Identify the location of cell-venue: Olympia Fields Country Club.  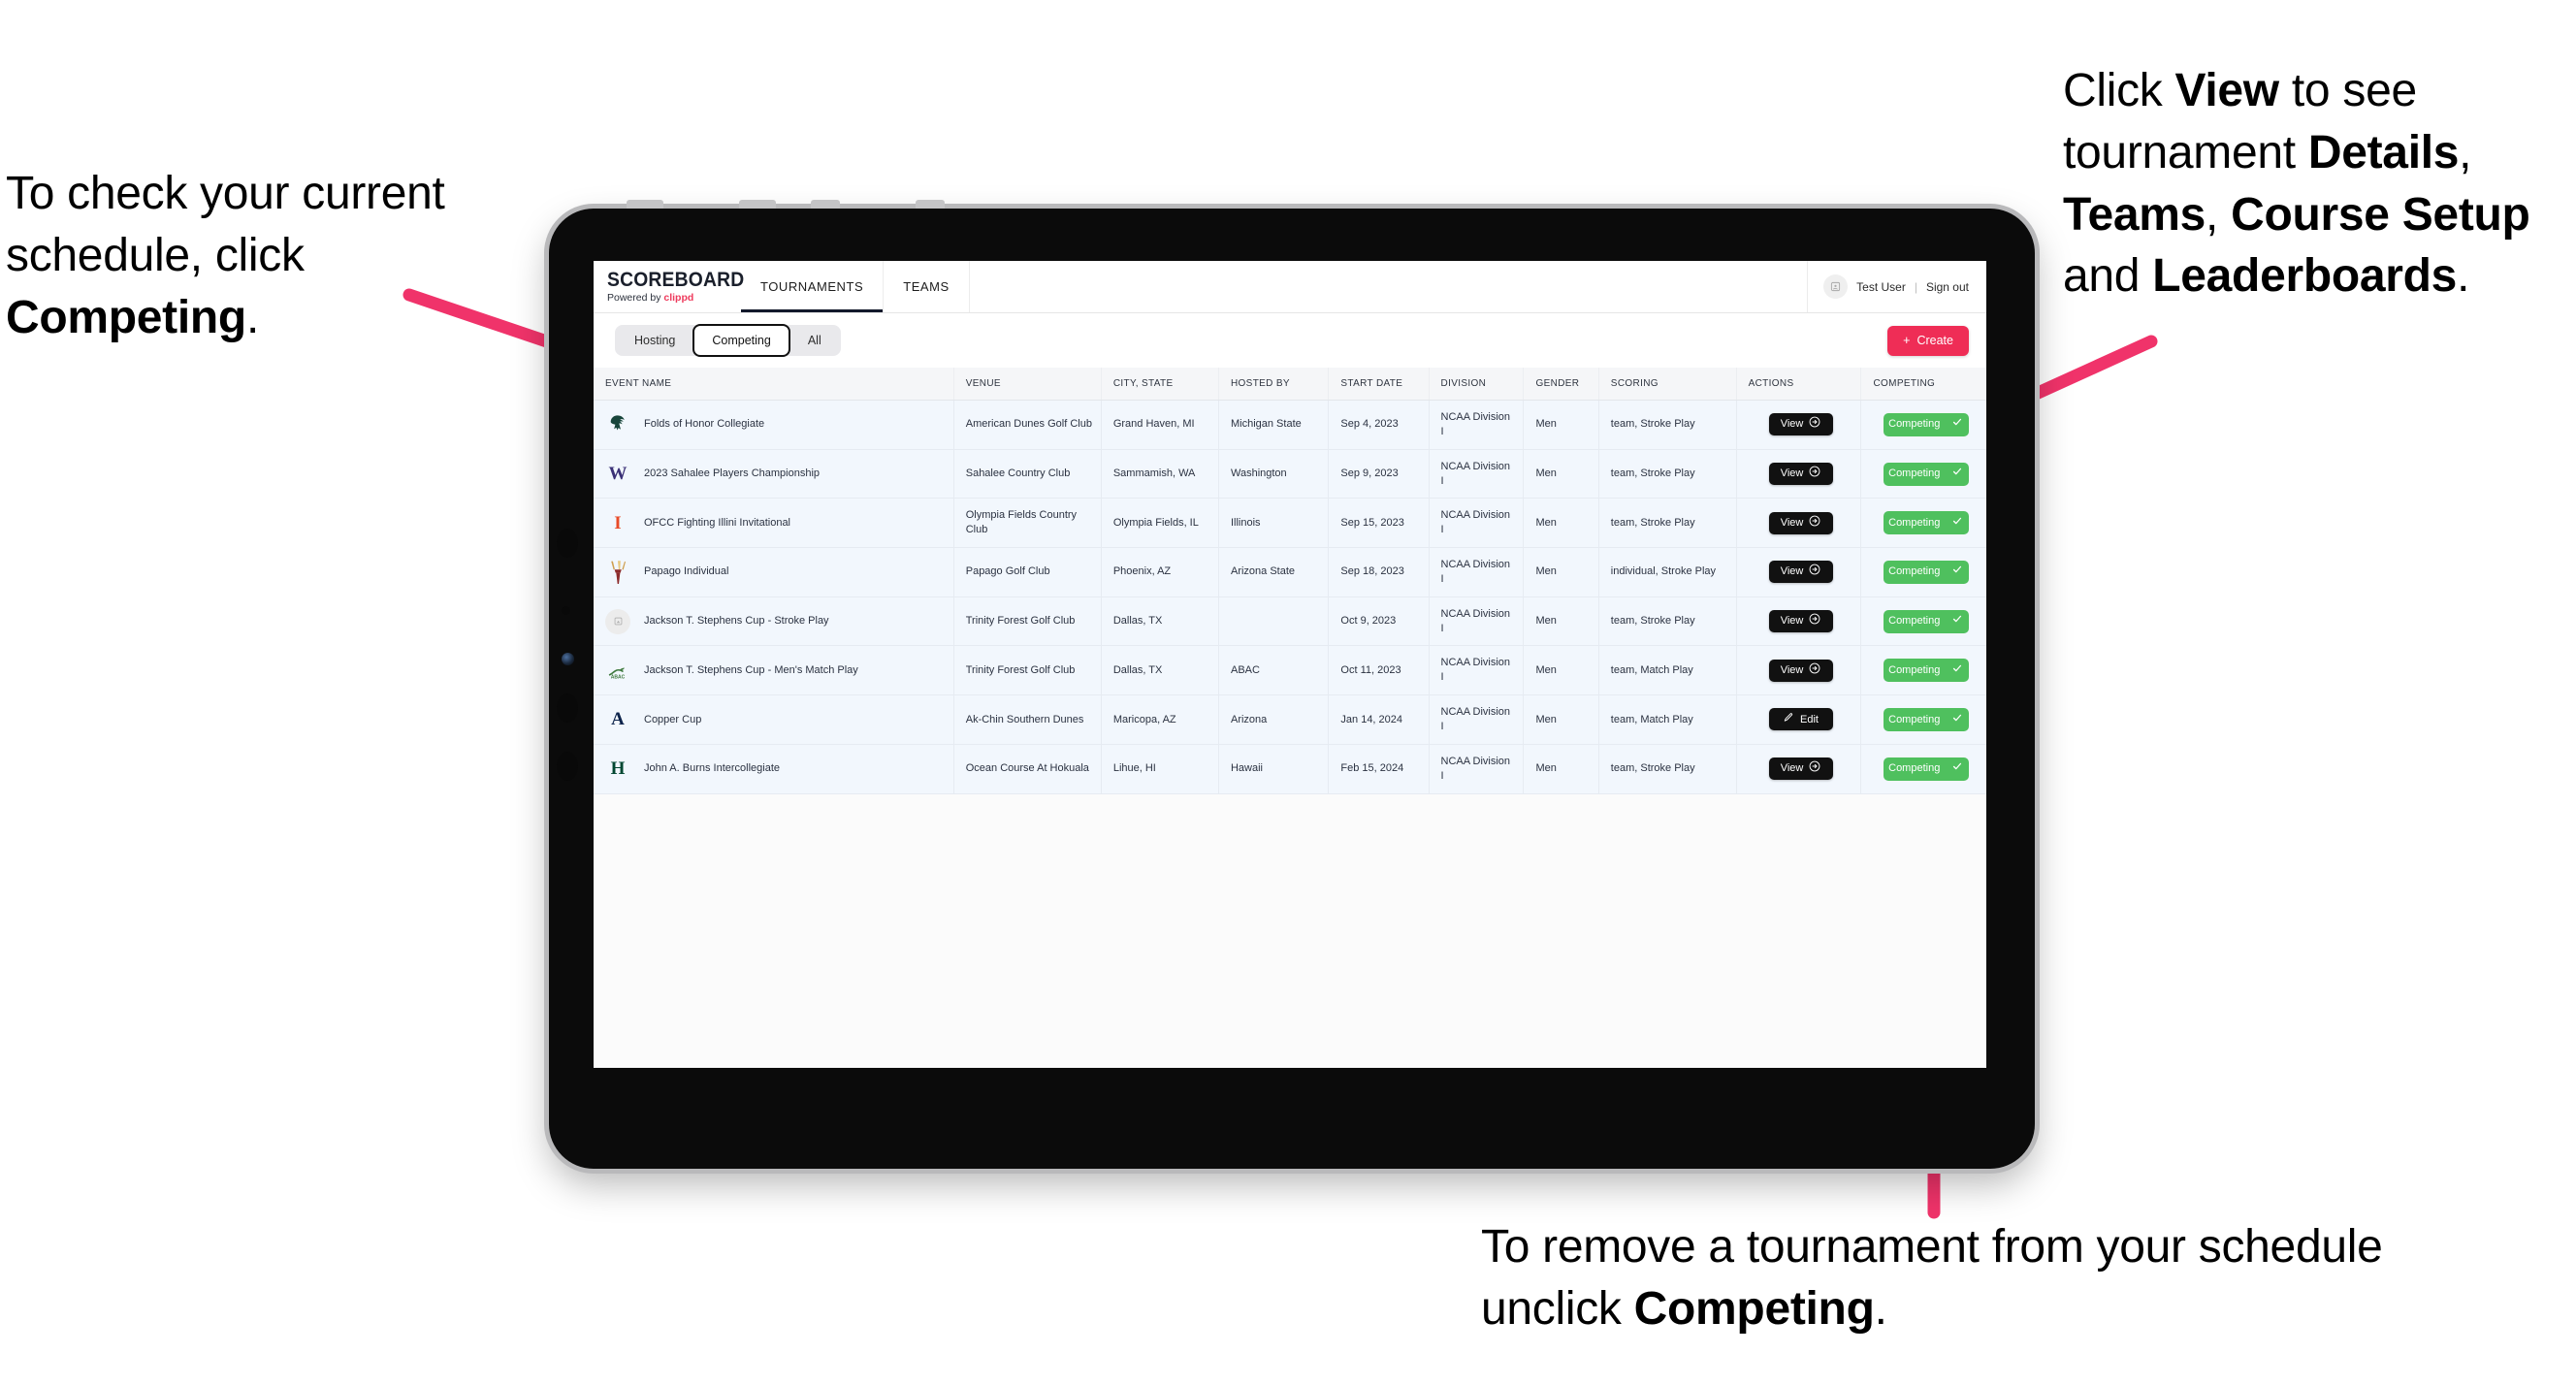
(1027, 523).